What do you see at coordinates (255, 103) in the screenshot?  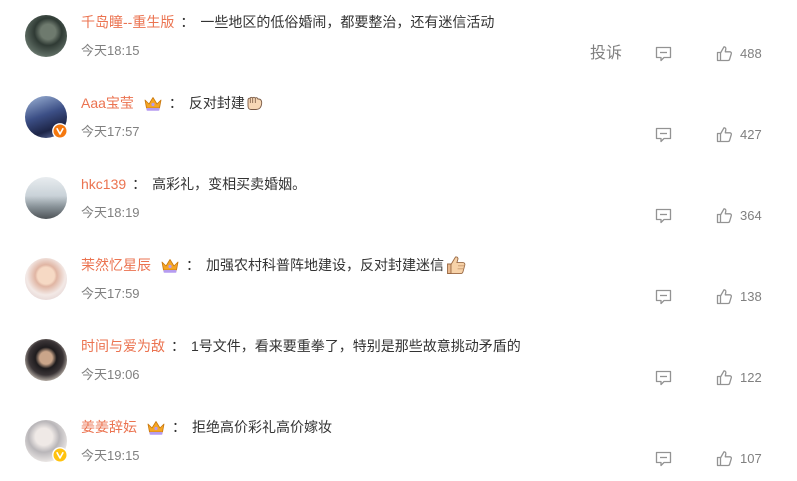 I see `fist-emoji-icon` at bounding box center [255, 103].